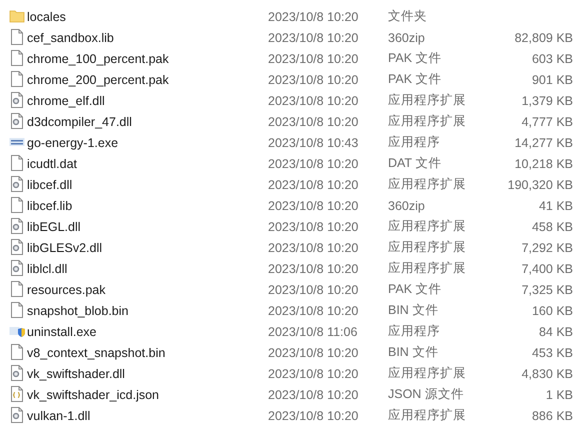 This screenshot has height=432, width=586. What do you see at coordinates (17, 16) in the screenshot?
I see `folder-icon` at bounding box center [17, 16].